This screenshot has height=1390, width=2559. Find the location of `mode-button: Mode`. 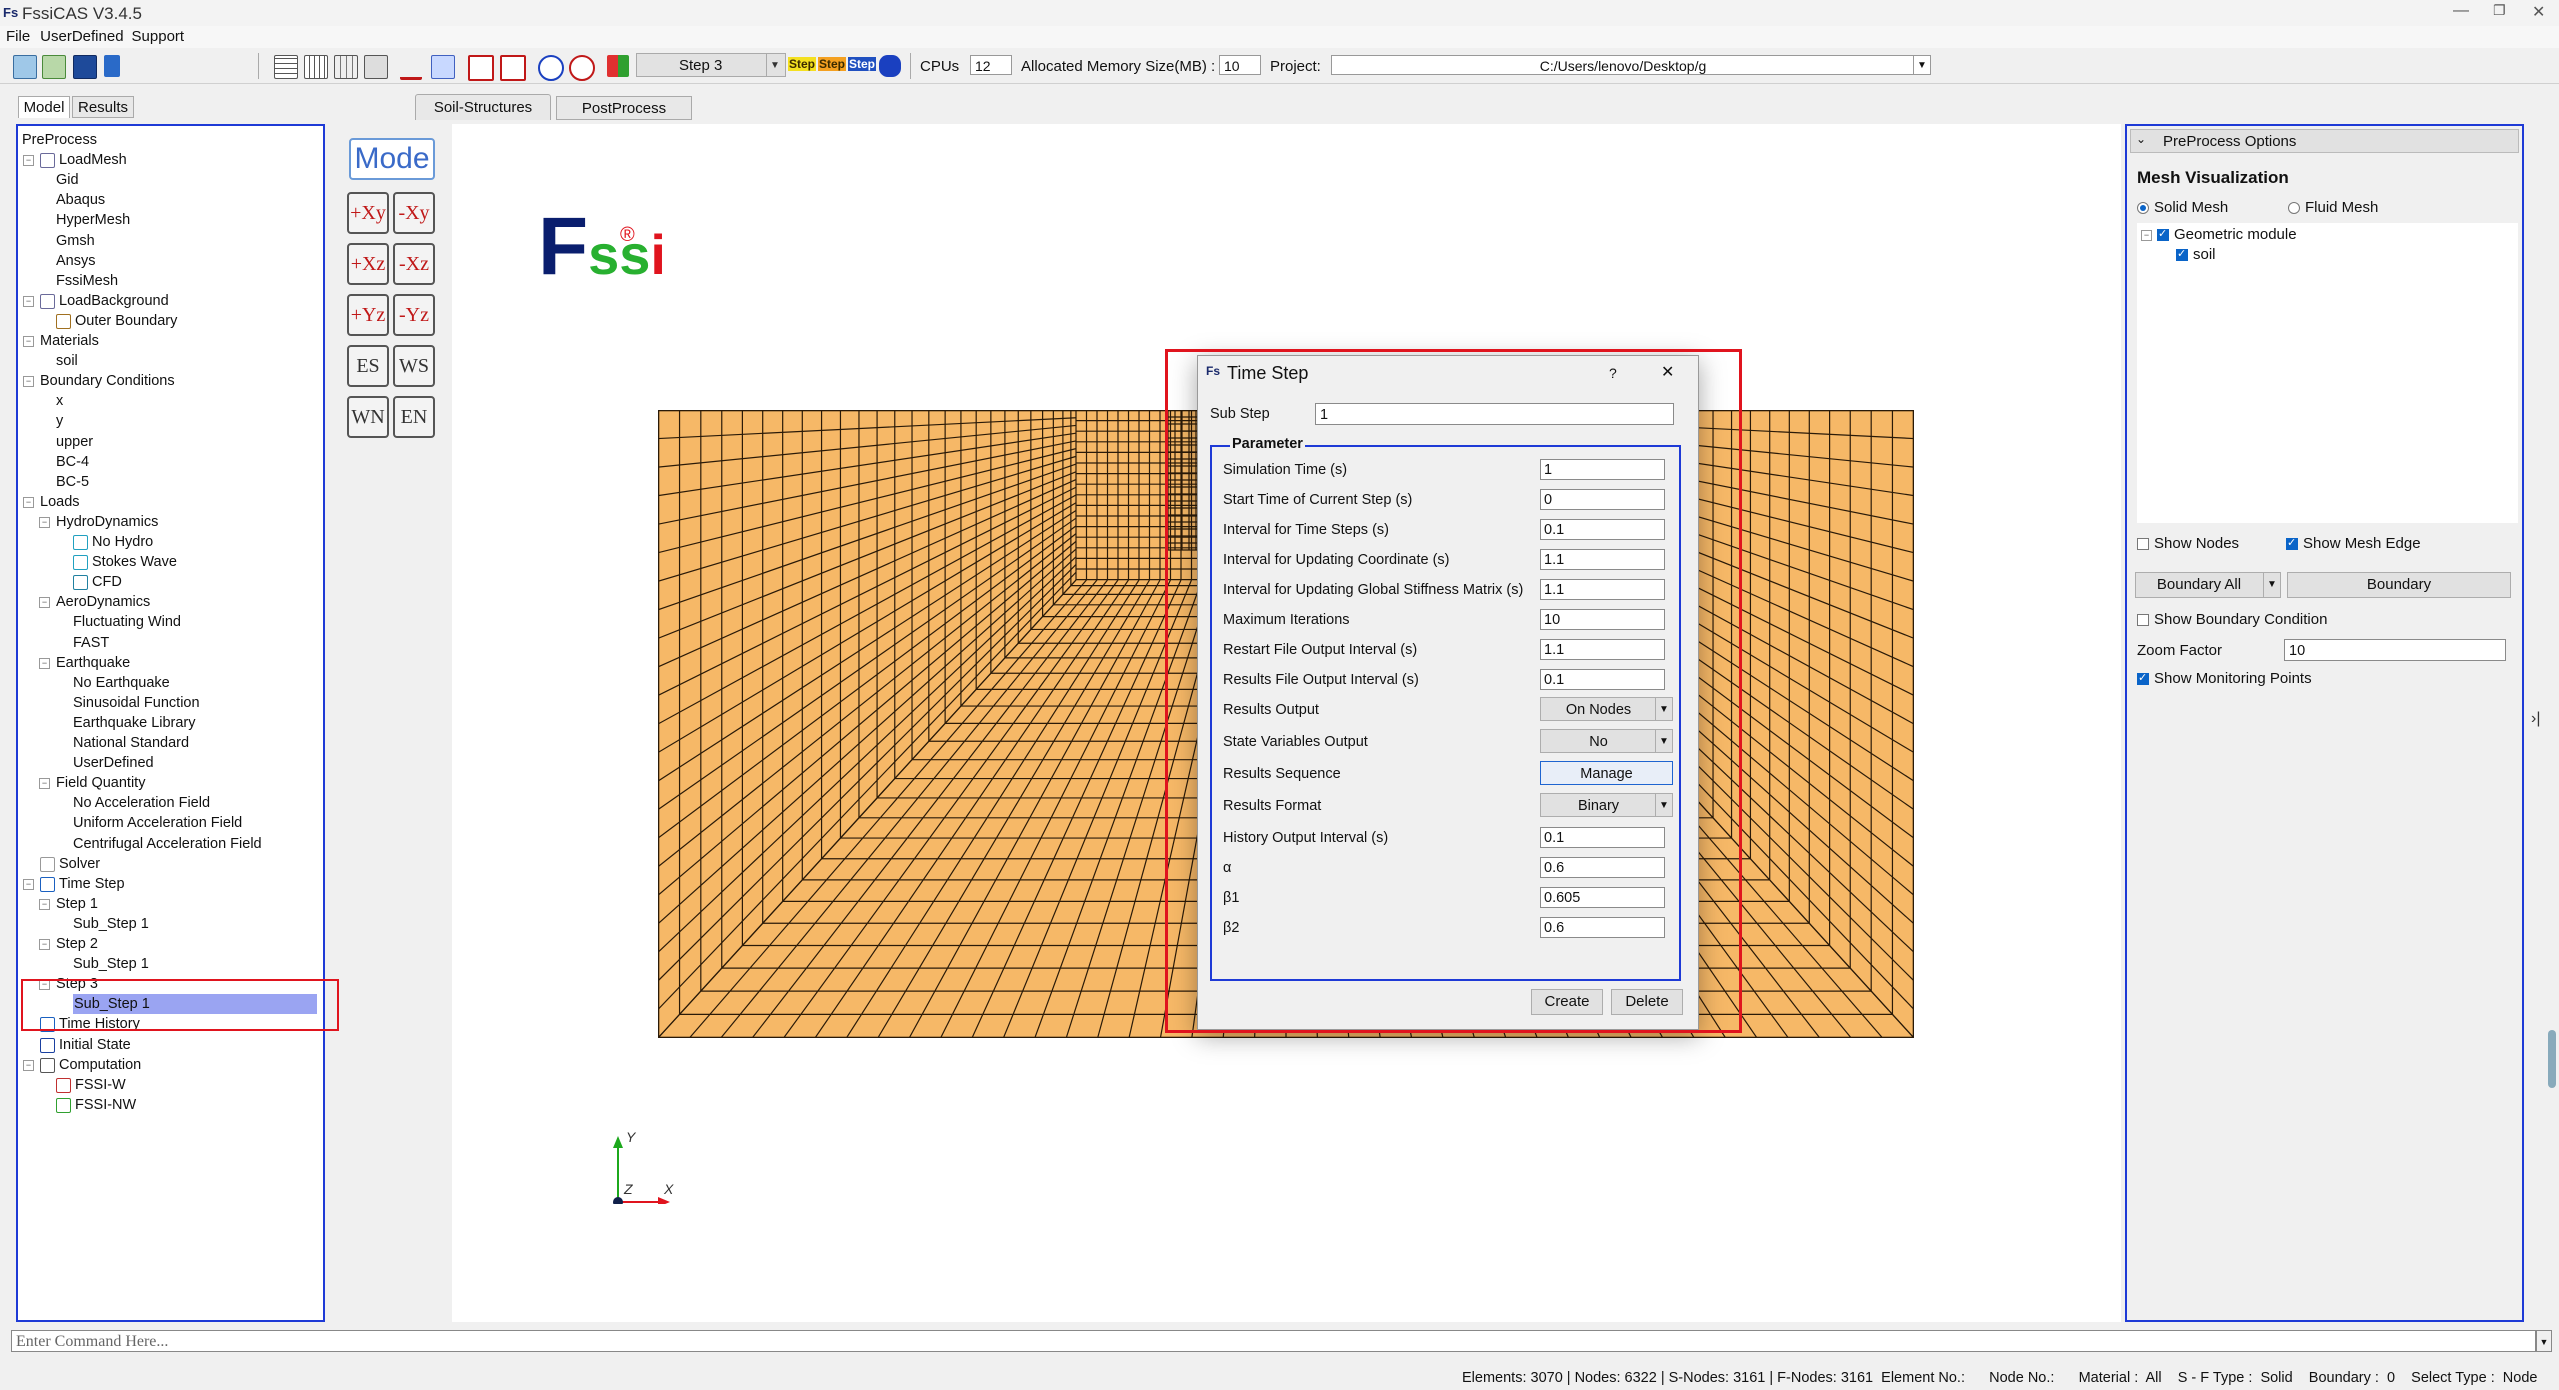

mode-button: Mode is located at coordinates (392, 159).